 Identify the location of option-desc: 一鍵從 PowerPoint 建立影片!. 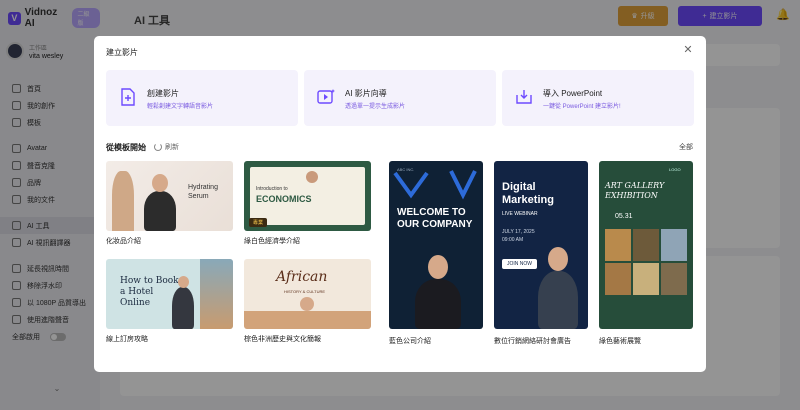
(582, 107).